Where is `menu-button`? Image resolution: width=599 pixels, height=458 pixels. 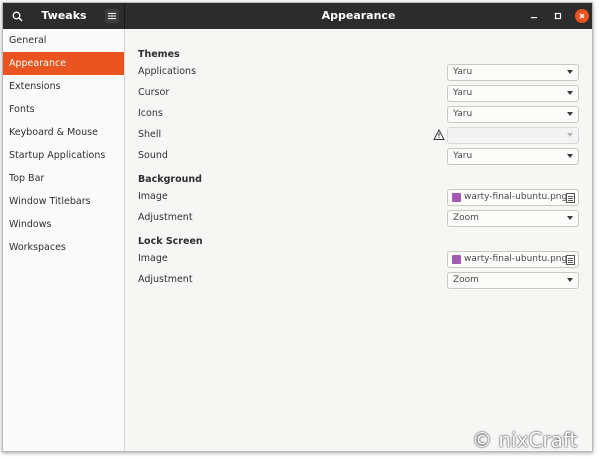 menu-button is located at coordinates (112, 16).